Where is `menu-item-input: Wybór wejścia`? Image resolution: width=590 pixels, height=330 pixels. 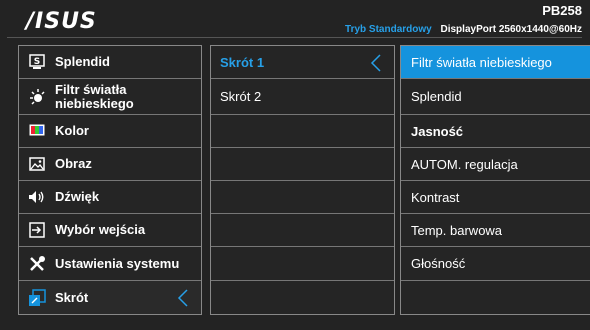 menu-item-input: Wybór wejścia is located at coordinates (110, 230).